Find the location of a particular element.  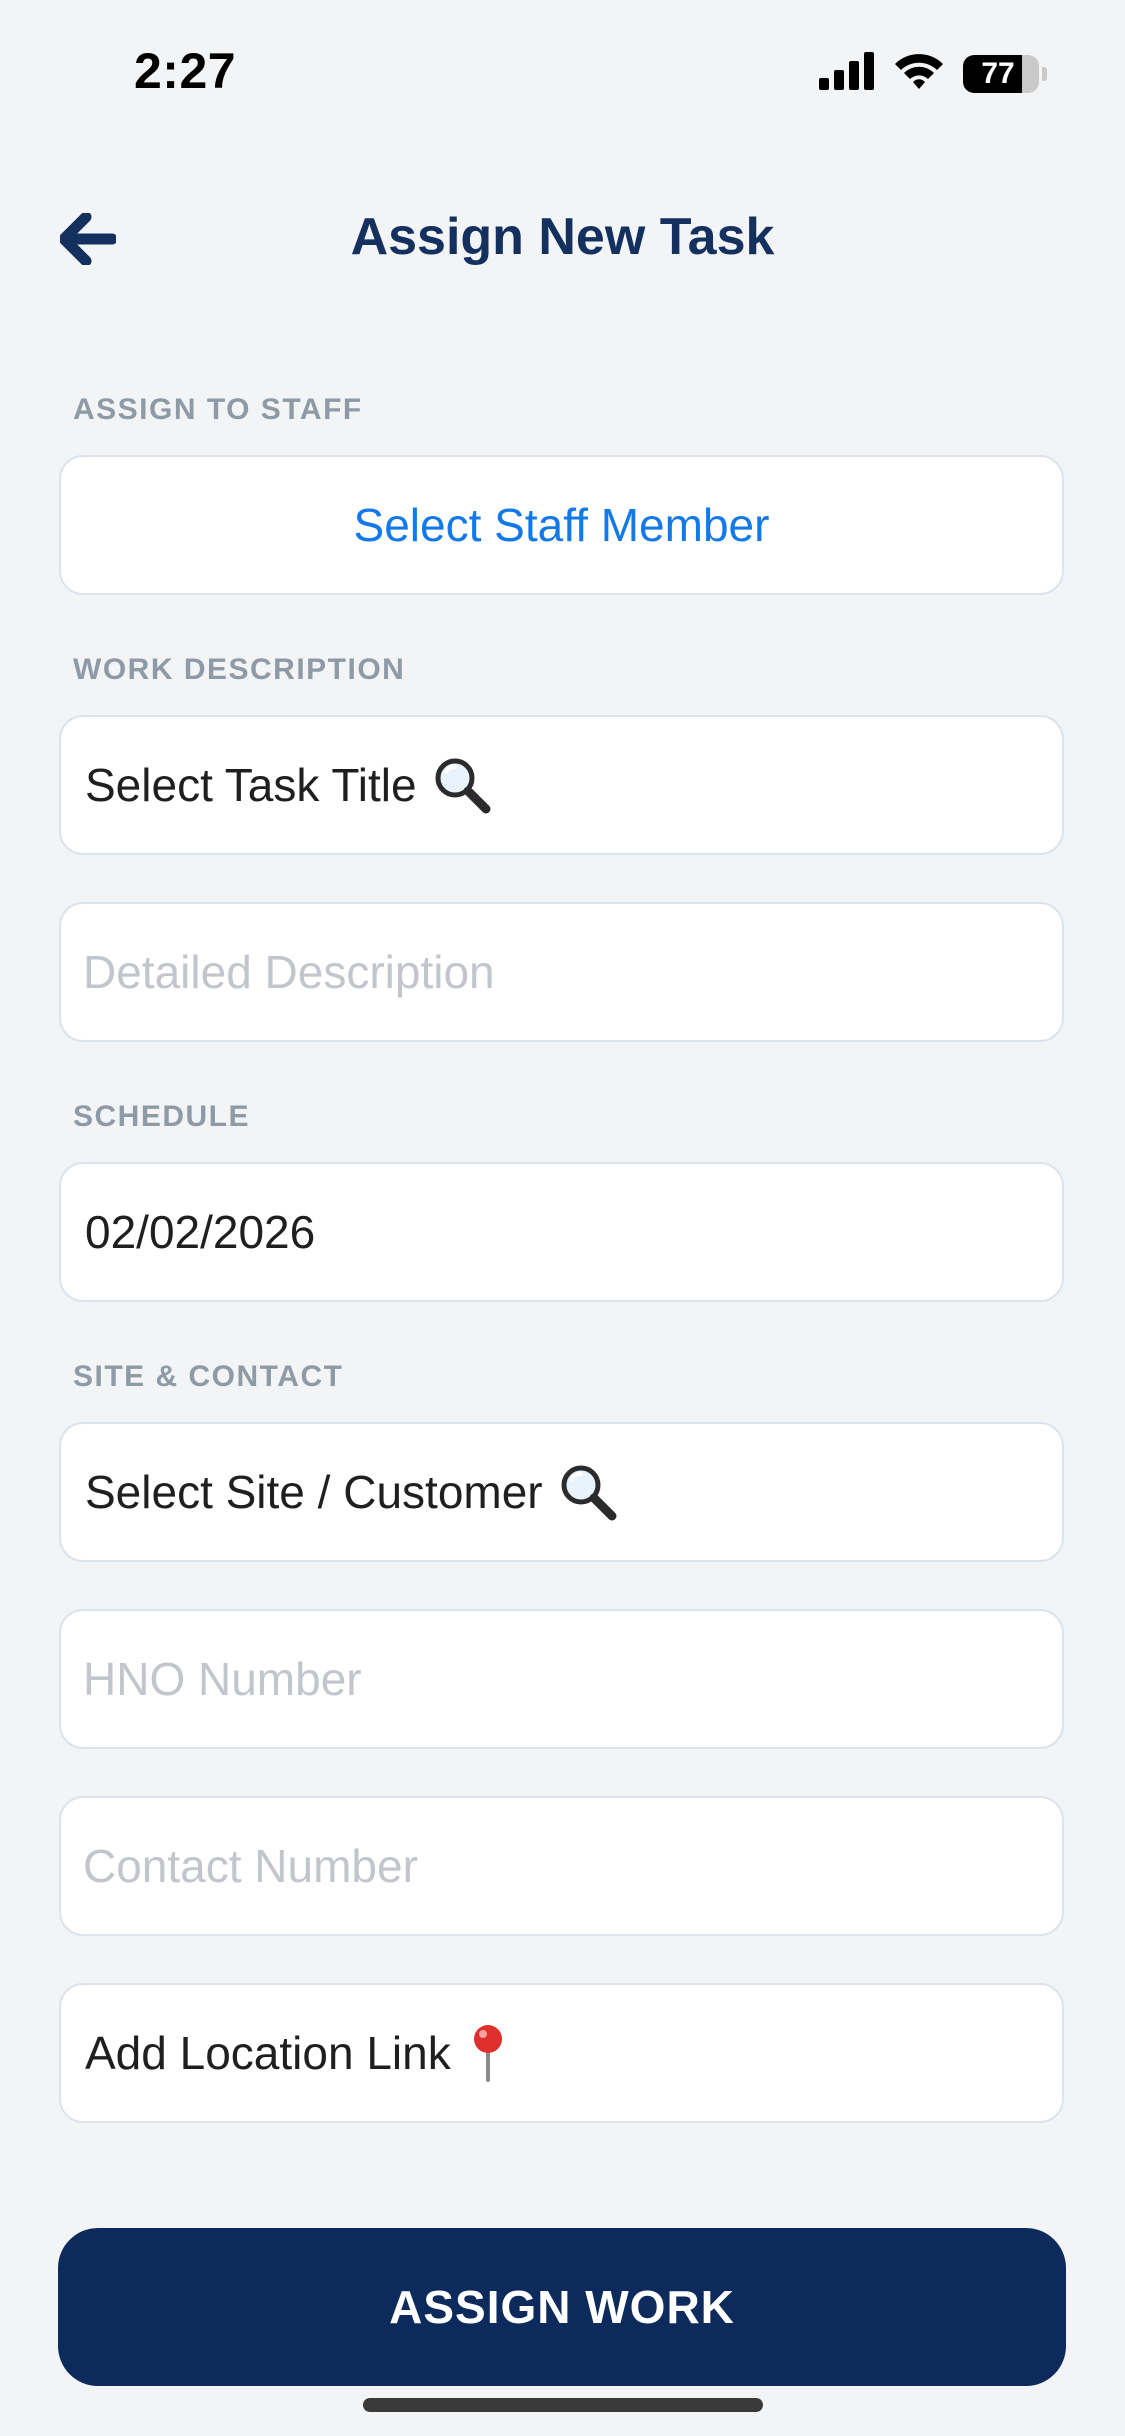

battery-indicator: 77 is located at coordinates (1005, 73).